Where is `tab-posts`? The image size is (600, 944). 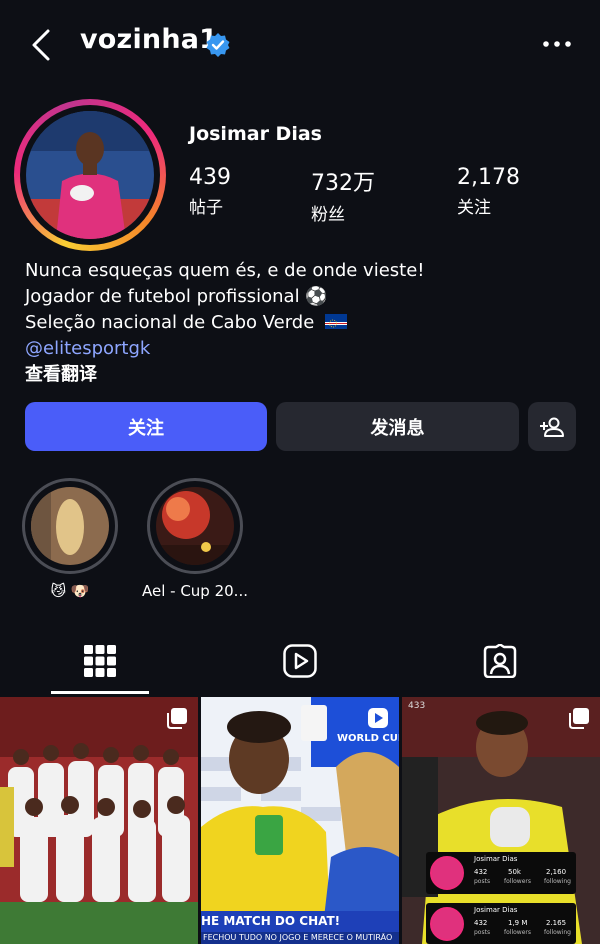
tab-posts is located at coordinates (100, 664).